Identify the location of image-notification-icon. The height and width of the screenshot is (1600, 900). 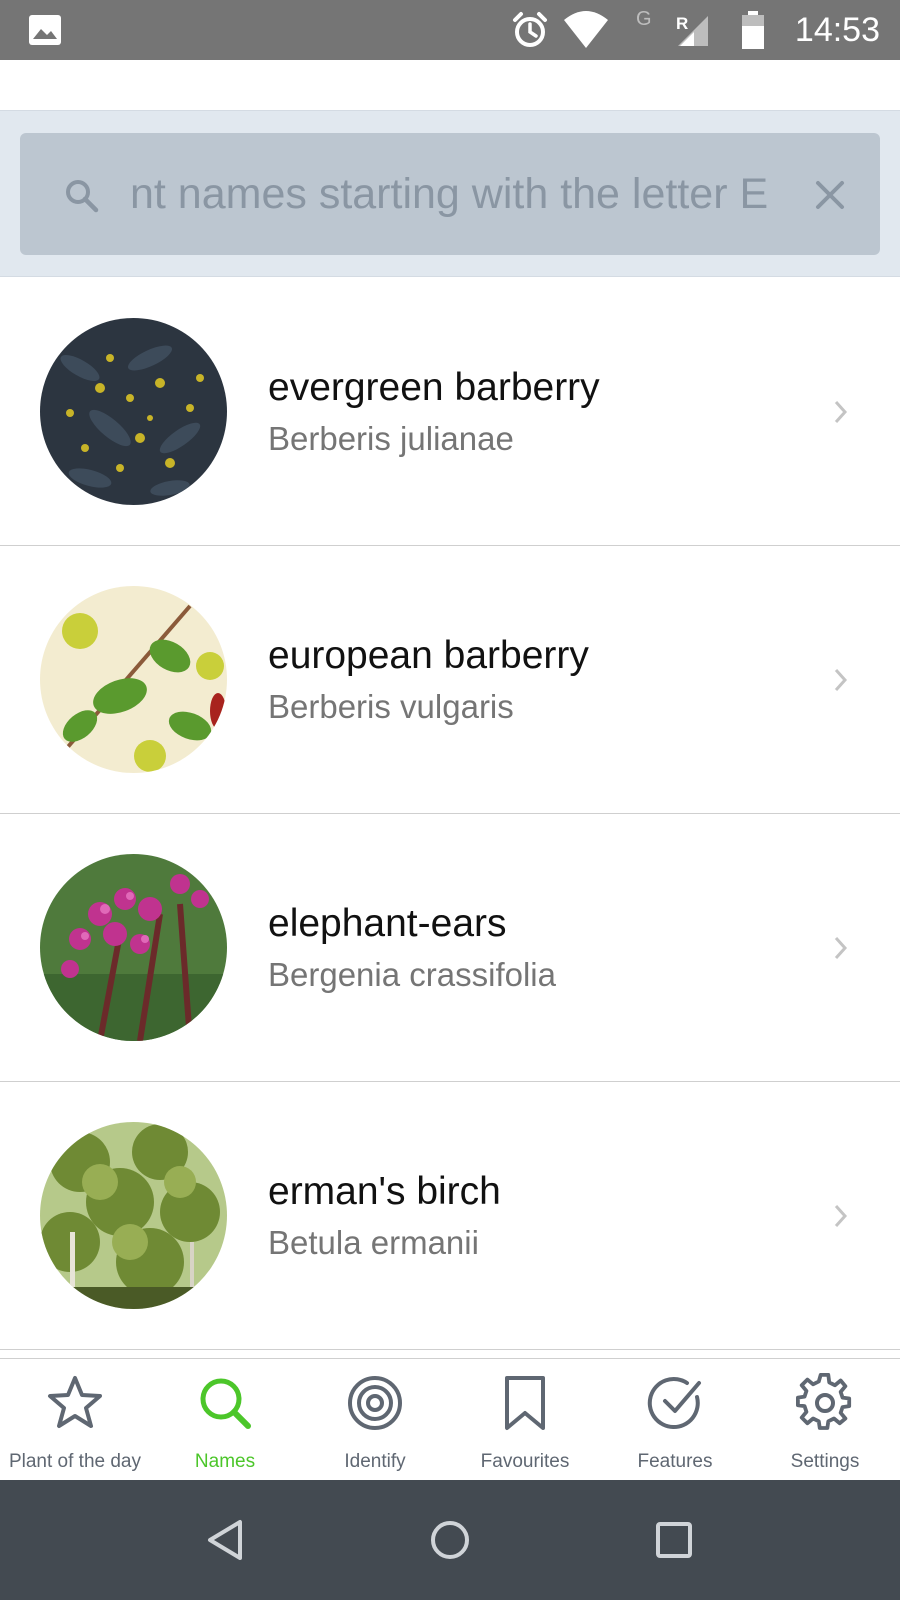
(45, 30).